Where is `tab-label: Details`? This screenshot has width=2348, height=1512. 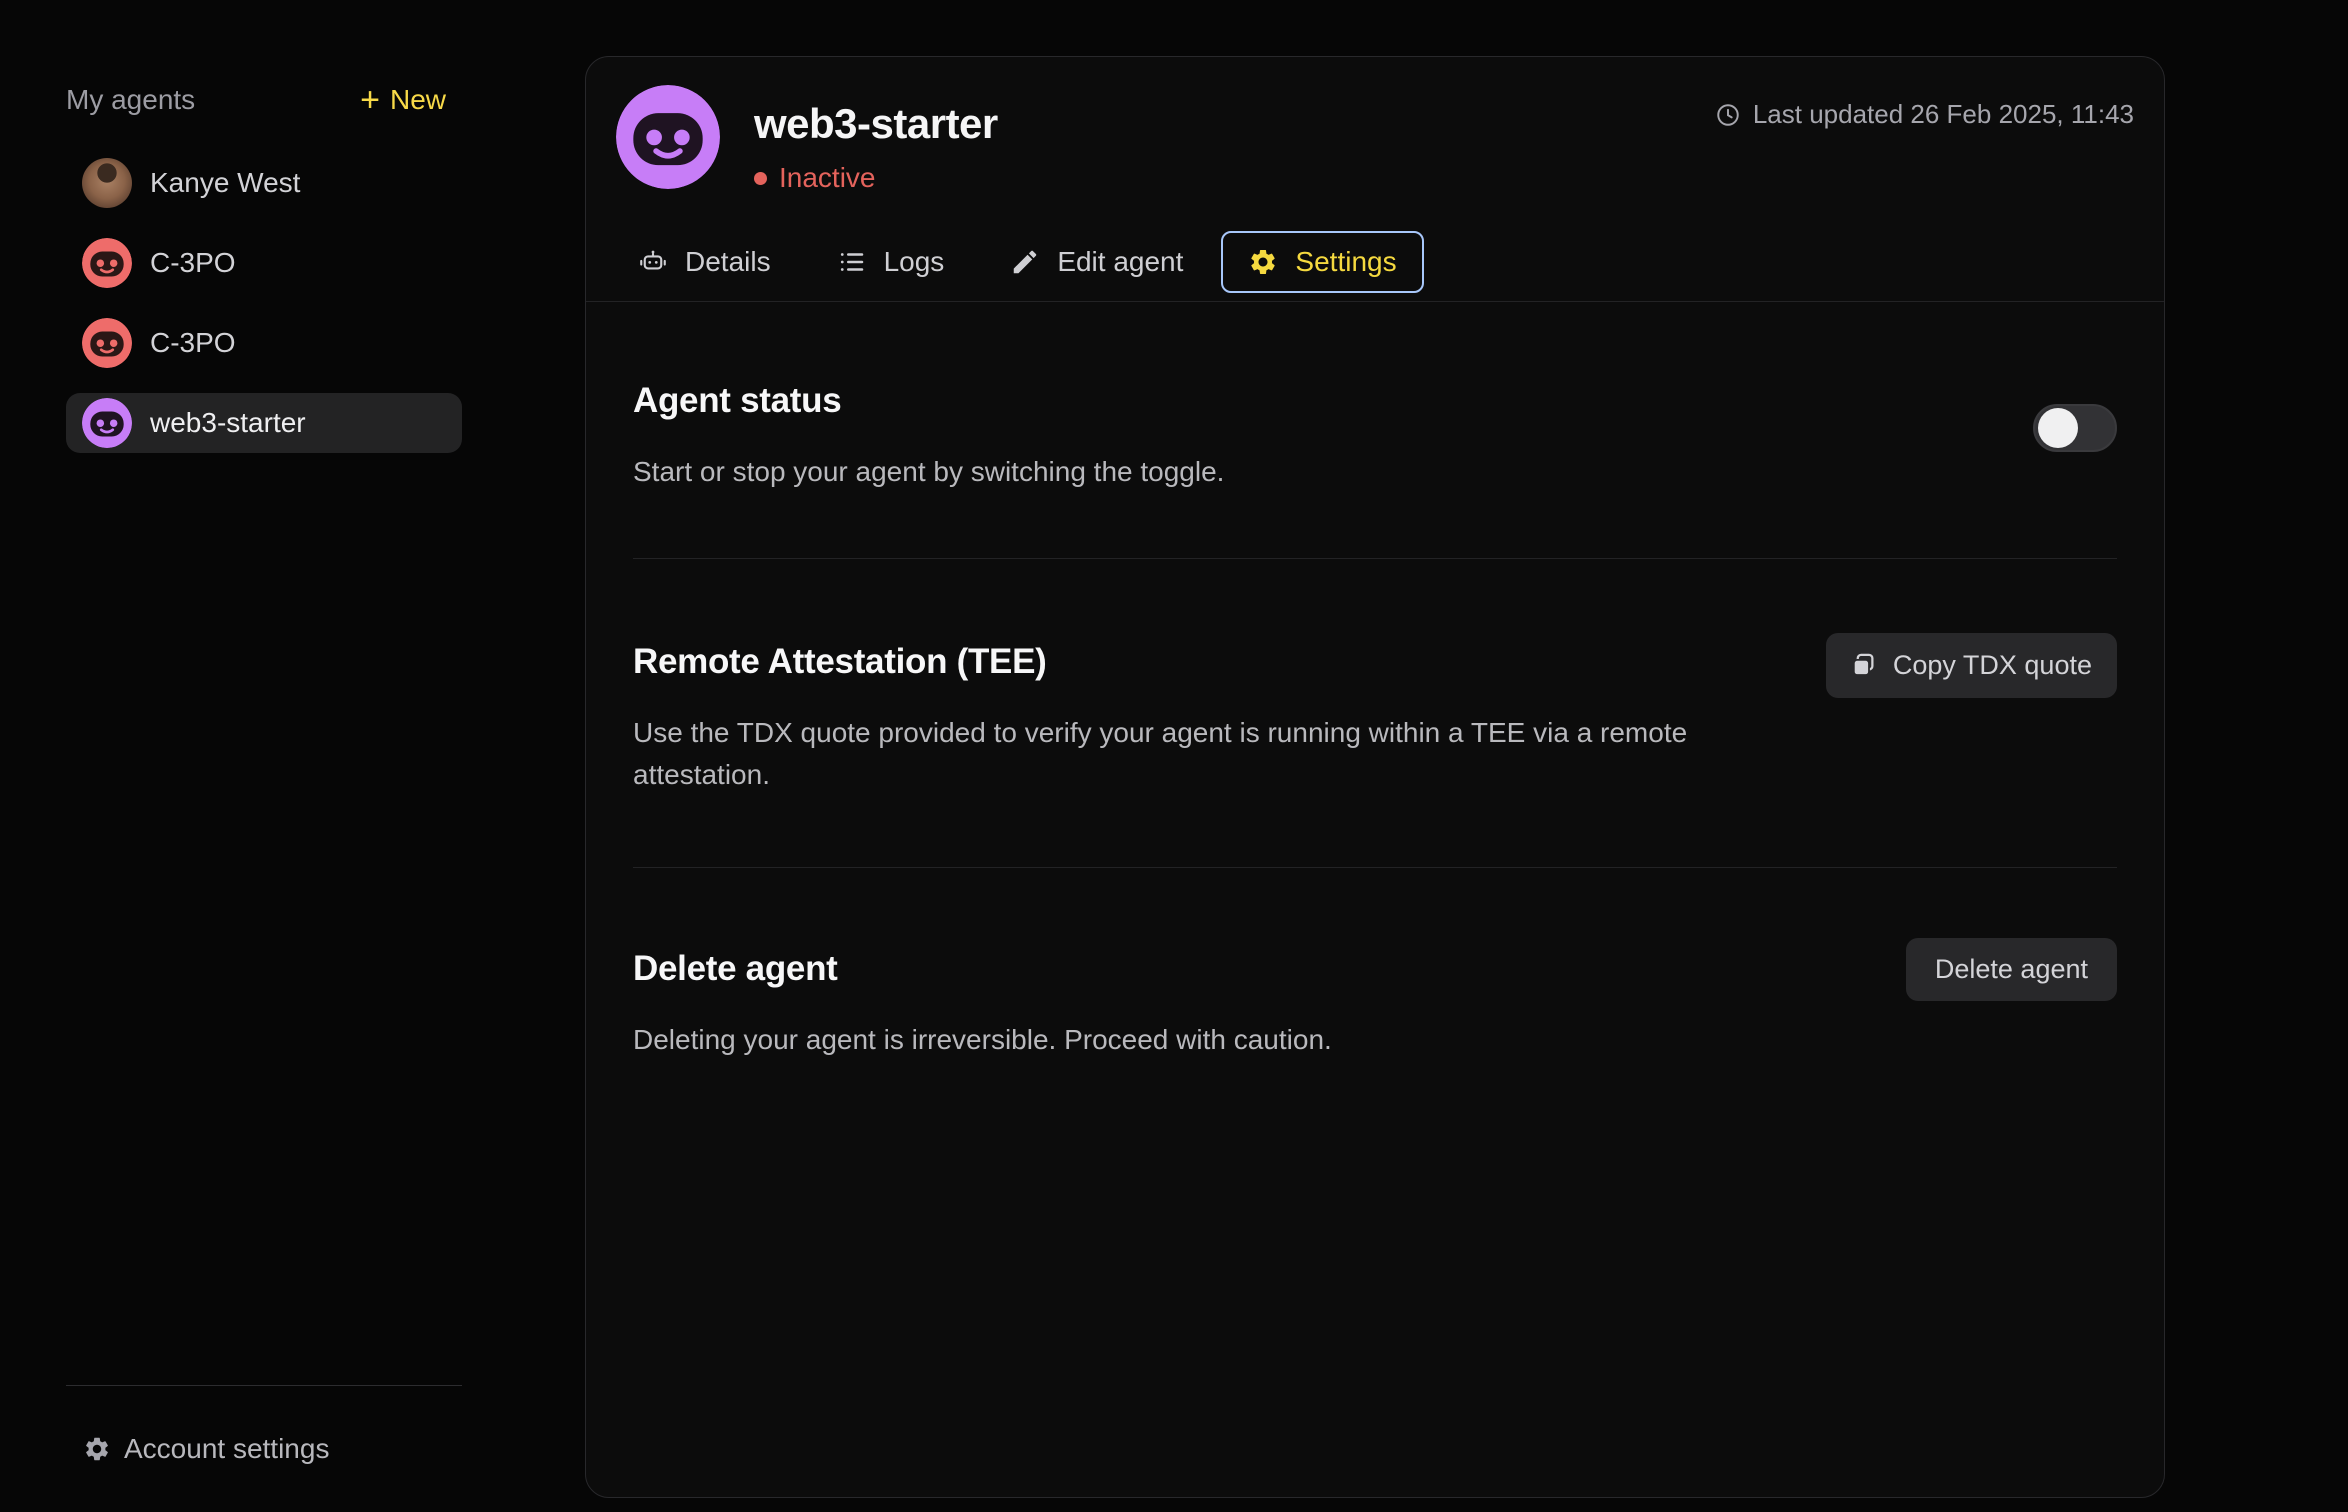 tab-label: Details is located at coordinates (728, 261).